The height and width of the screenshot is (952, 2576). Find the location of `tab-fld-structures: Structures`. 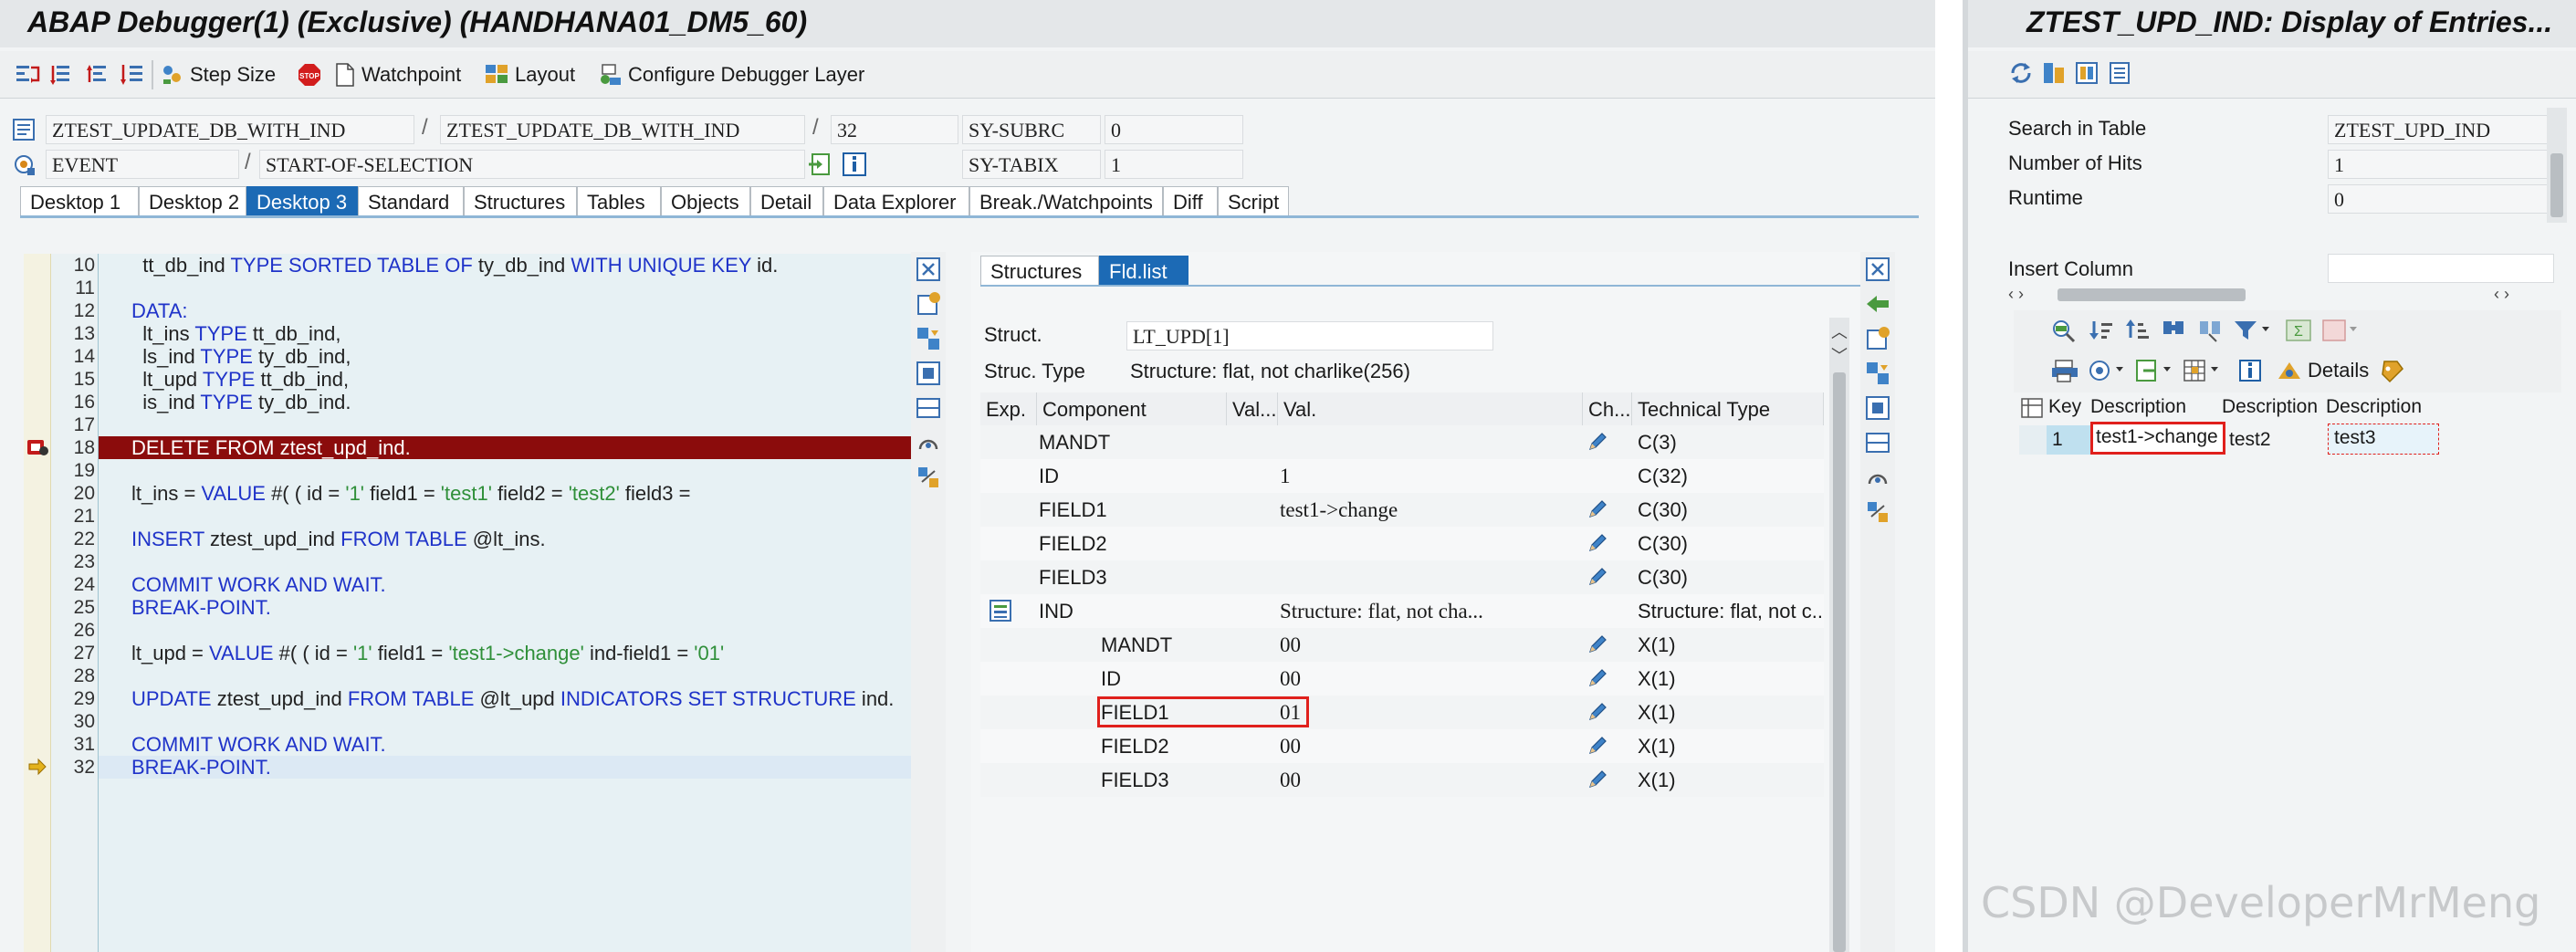

tab-fld-structures: Structures is located at coordinates (1039, 272).